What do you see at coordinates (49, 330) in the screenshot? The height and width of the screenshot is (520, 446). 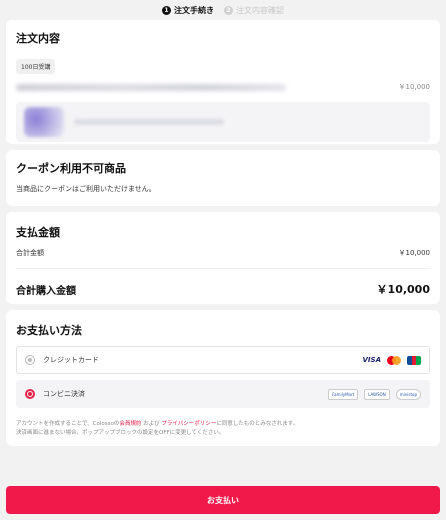 I see `method-title: お支払い方法` at bounding box center [49, 330].